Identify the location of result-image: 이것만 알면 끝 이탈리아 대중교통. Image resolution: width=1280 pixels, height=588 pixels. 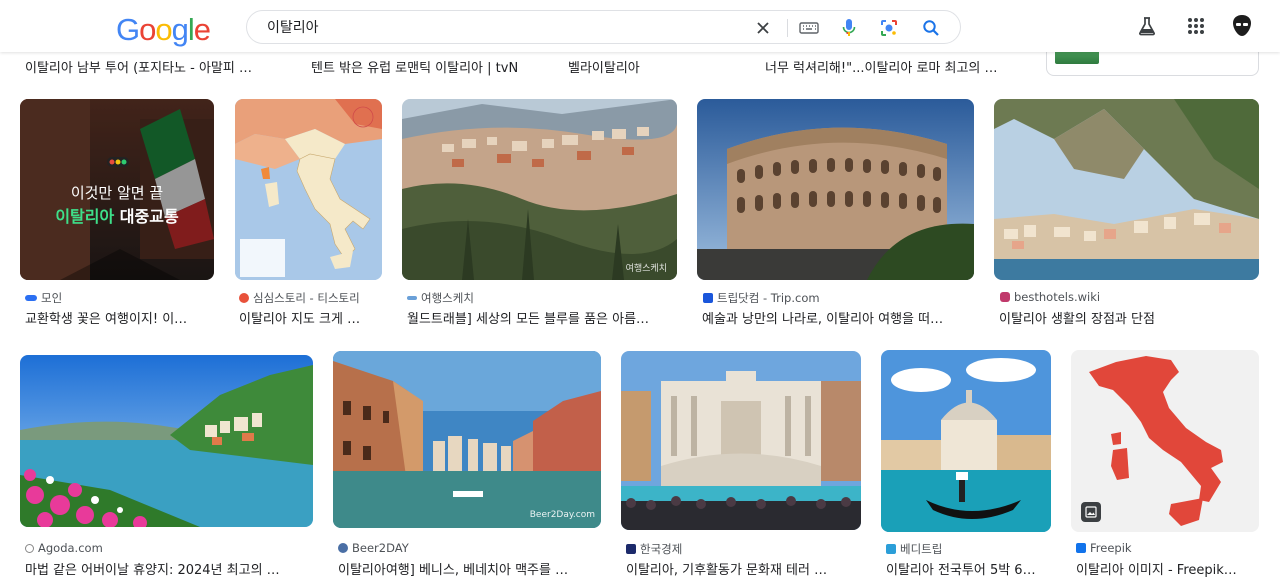
(117, 189).